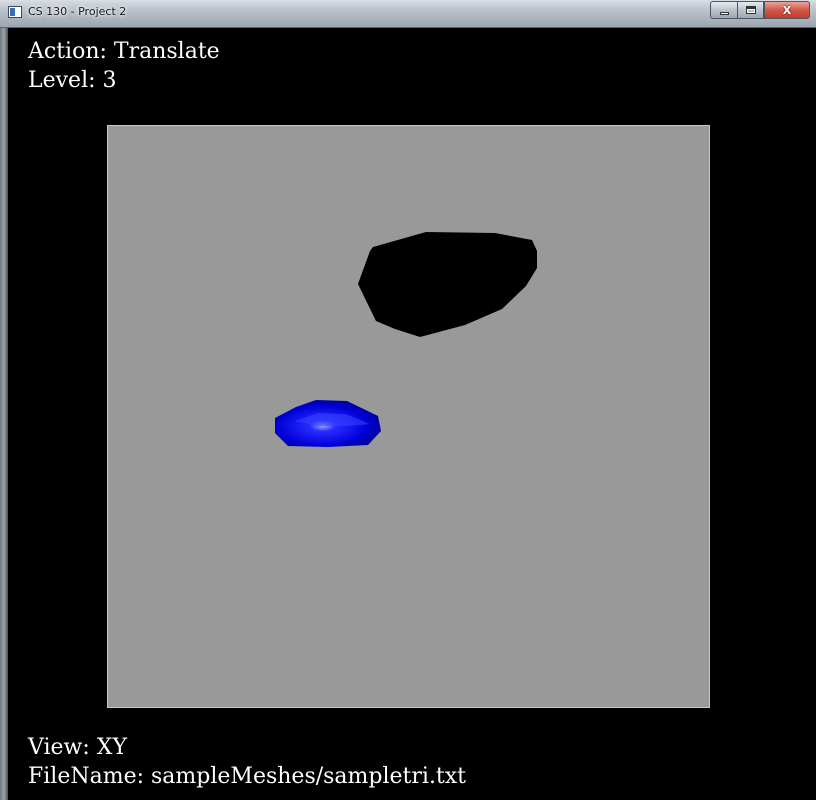  I want to click on minimize-button, so click(723, 10).